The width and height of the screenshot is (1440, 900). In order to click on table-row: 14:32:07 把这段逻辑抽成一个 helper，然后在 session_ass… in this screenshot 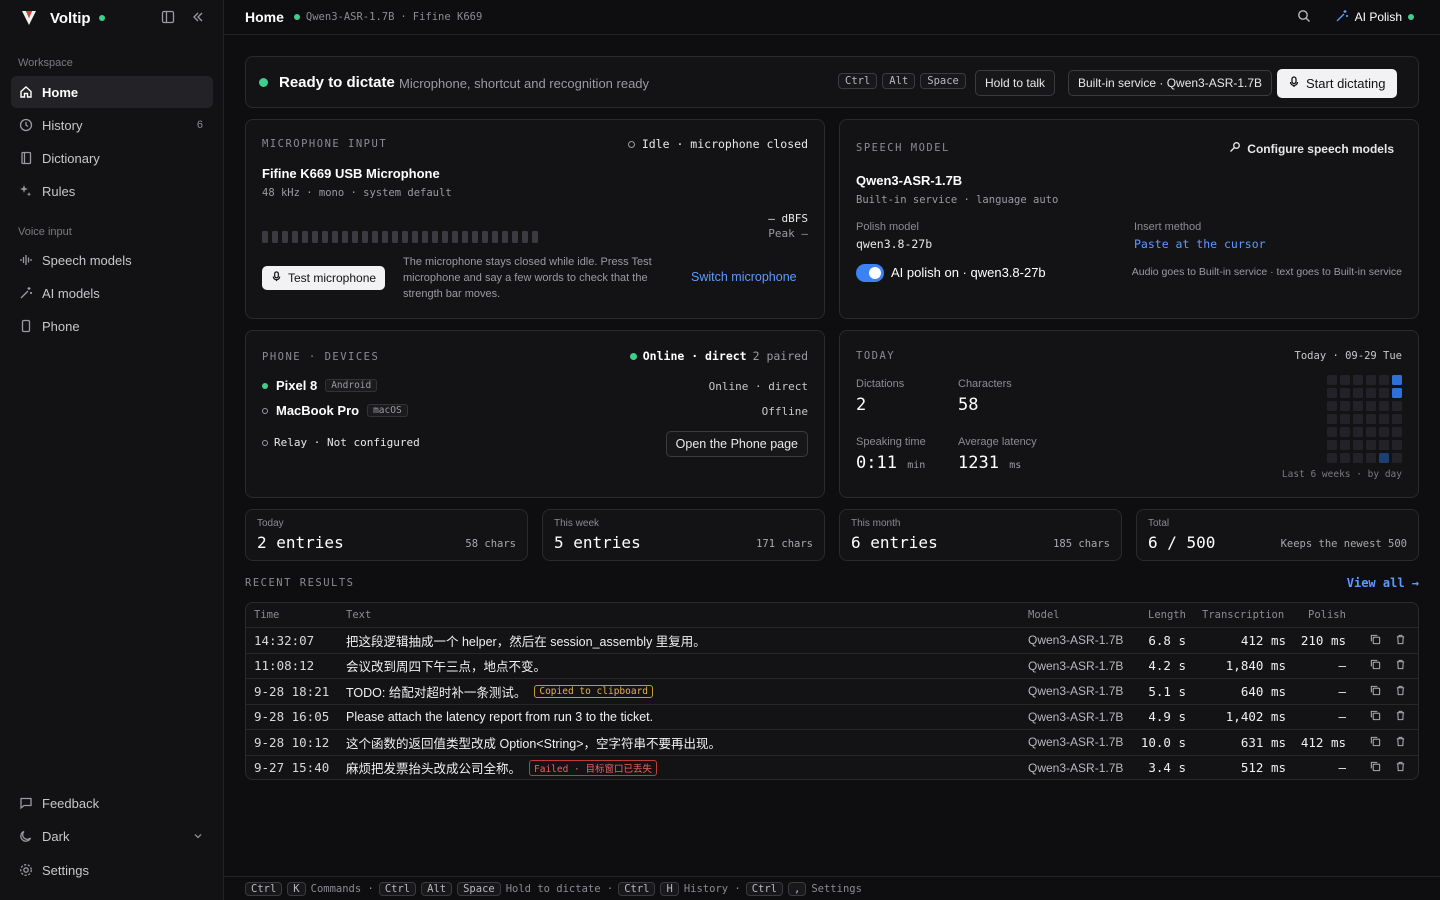, I will do `click(832, 640)`.